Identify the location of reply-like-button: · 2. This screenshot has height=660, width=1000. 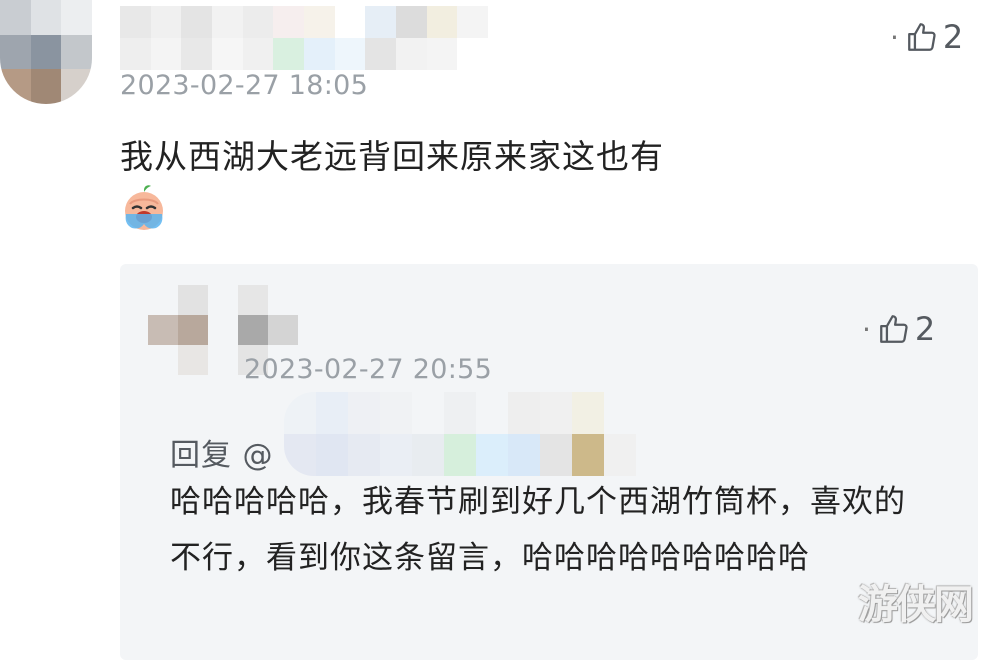
(898, 329).